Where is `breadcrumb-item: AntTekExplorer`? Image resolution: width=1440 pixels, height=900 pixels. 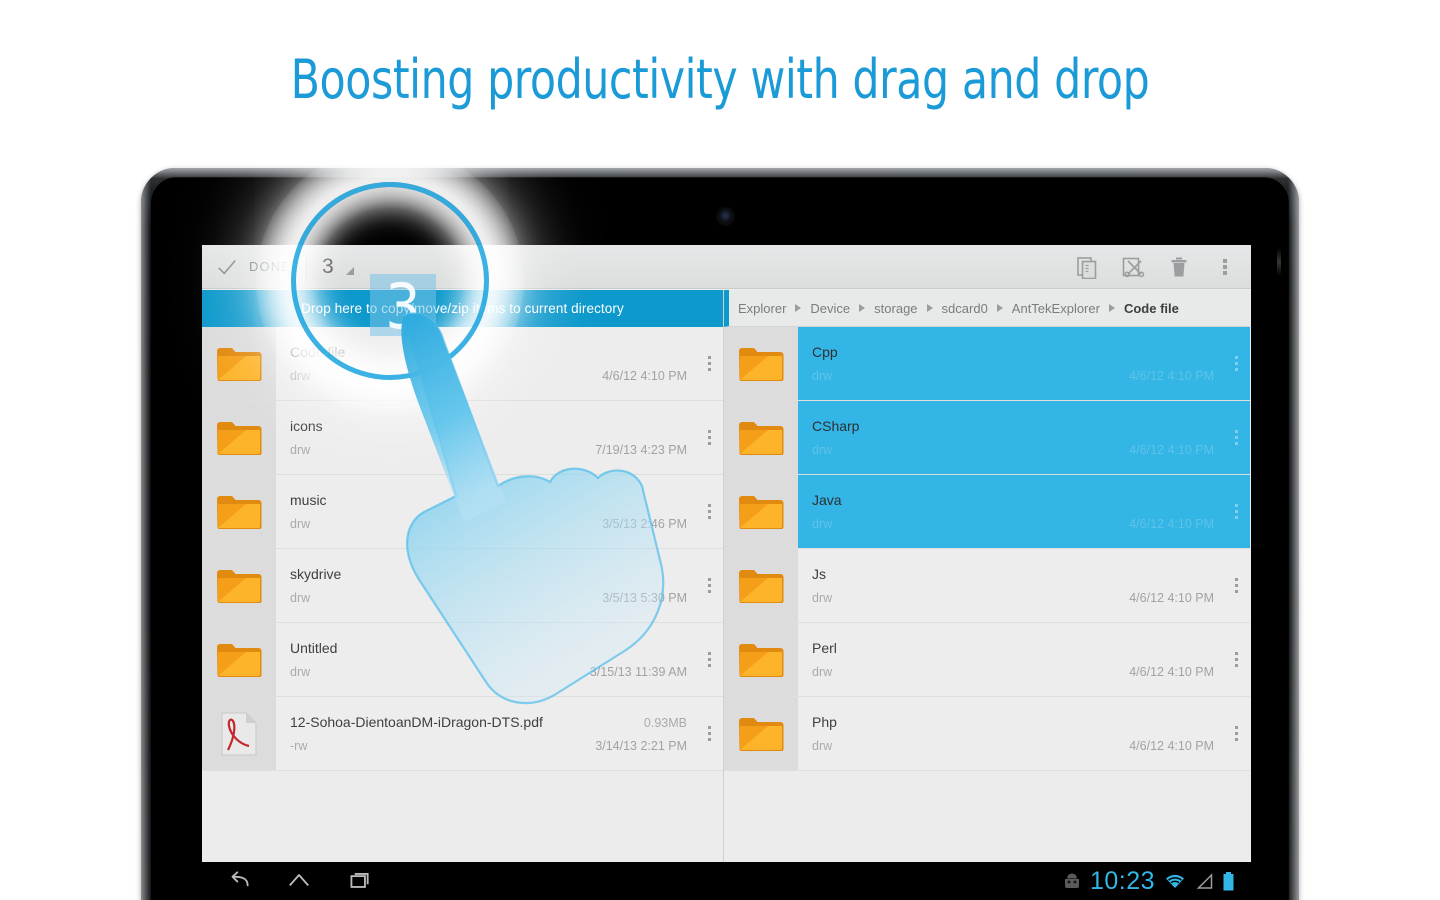 breadcrumb-item: AntTekExplorer is located at coordinates (1056, 308).